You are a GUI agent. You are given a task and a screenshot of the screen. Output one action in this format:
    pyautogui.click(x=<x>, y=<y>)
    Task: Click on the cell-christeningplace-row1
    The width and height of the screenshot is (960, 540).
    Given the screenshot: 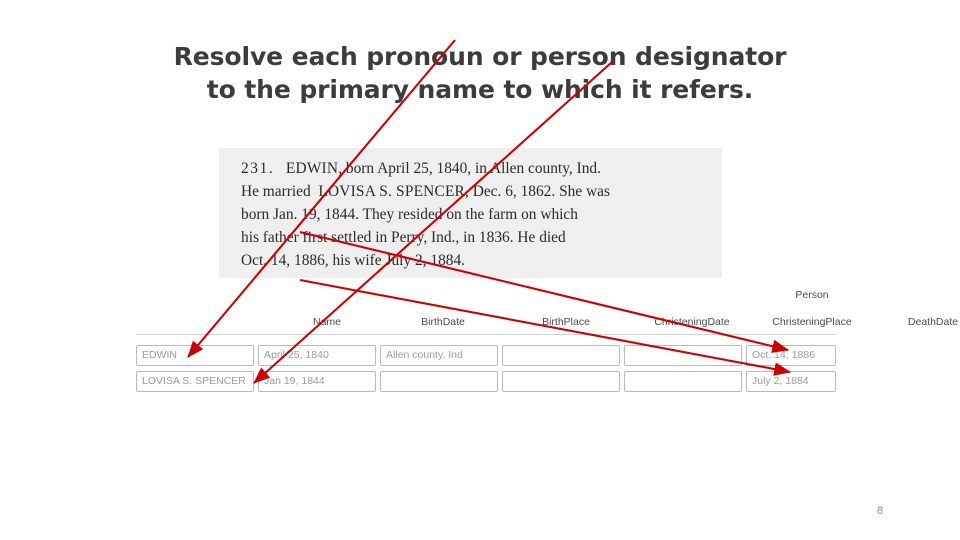 What is the action you would take?
    pyautogui.click(x=683, y=355)
    